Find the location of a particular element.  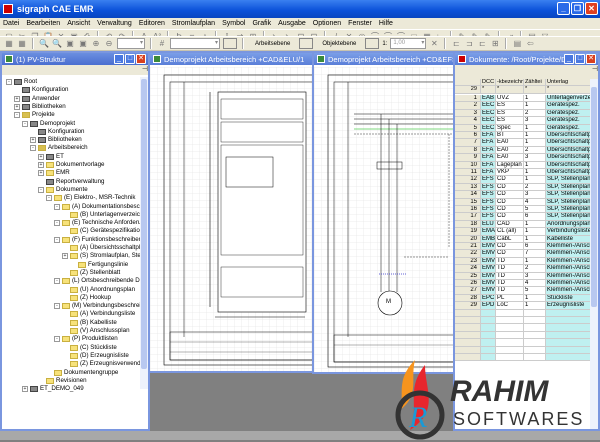

hash-icon: # is located at coordinates (162, 44).